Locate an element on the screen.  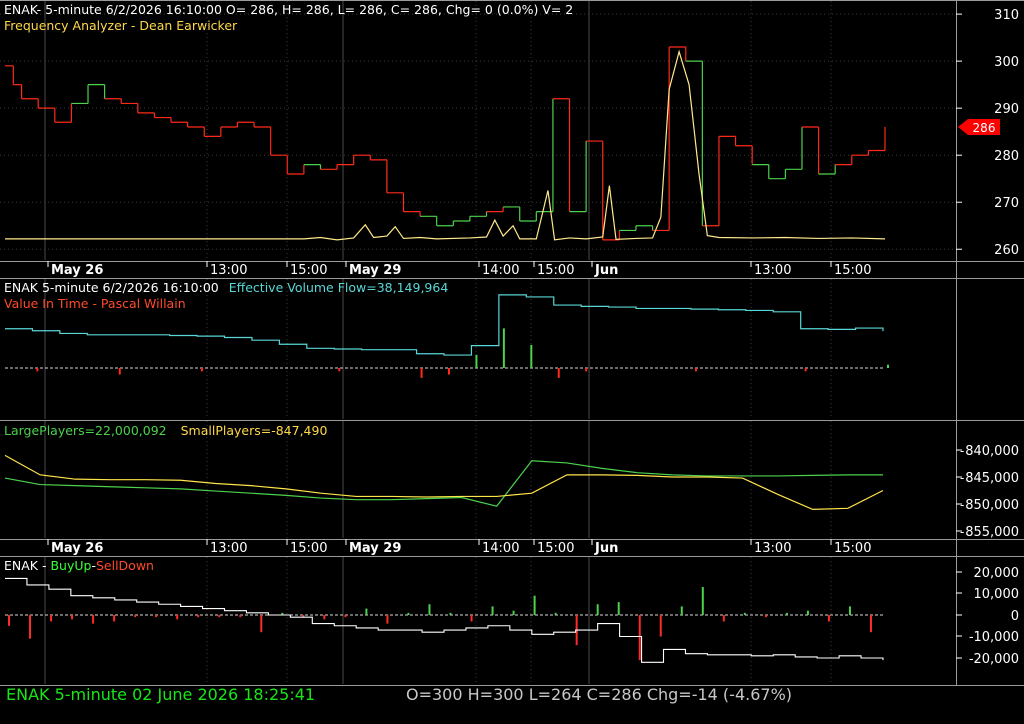
time-axis-label: May 26 is located at coordinates (77, 270).